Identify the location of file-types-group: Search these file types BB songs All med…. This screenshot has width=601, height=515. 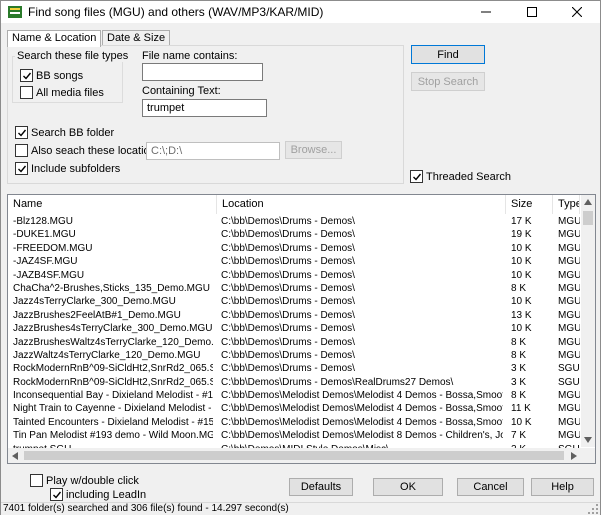
(71, 76).